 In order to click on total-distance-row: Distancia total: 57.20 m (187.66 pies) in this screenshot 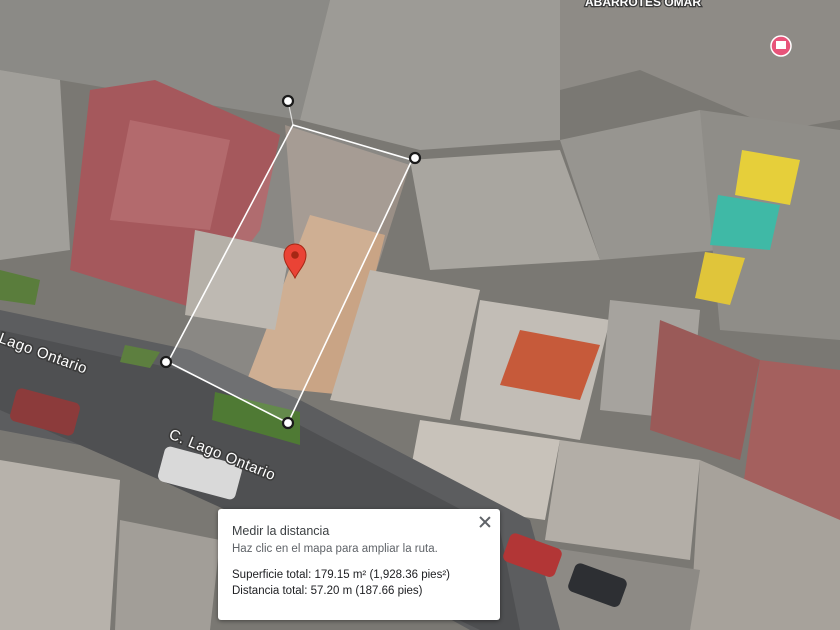, I will do `click(359, 591)`.